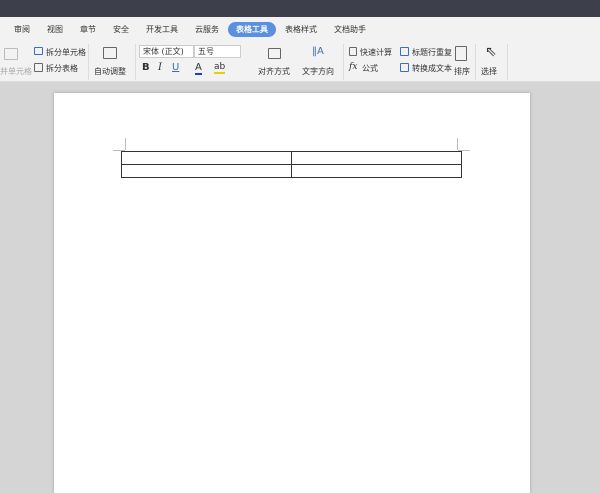 The height and width of the screenshot is (493, 600). I want to click on font-family-select: 宋体 (正文), so click(166, 51).